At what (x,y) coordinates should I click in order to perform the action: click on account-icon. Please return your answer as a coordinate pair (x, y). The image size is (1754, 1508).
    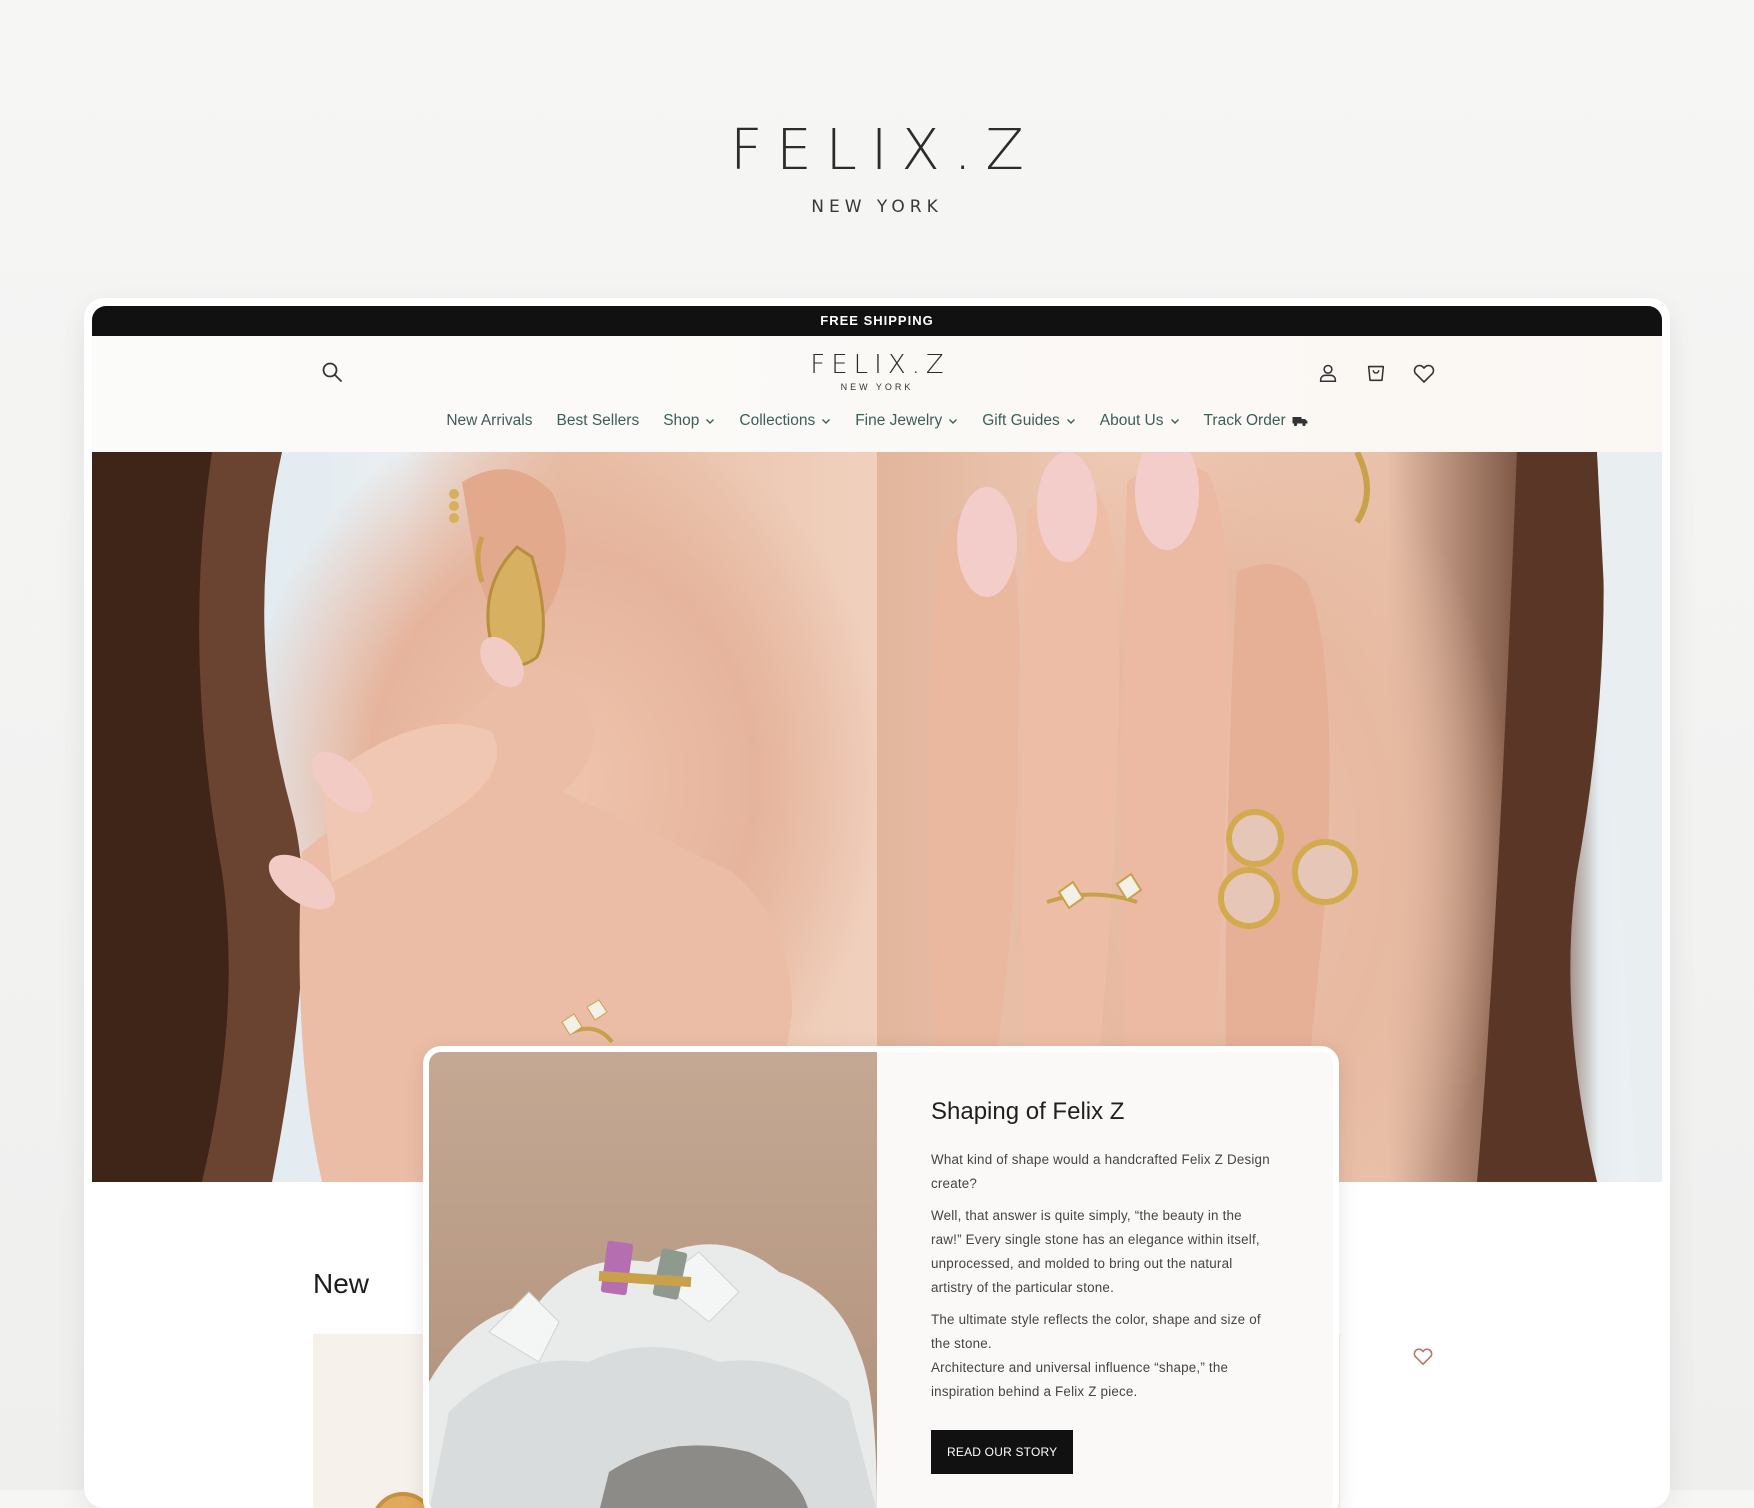
    Looking at the image, I should click on (1328, 373).